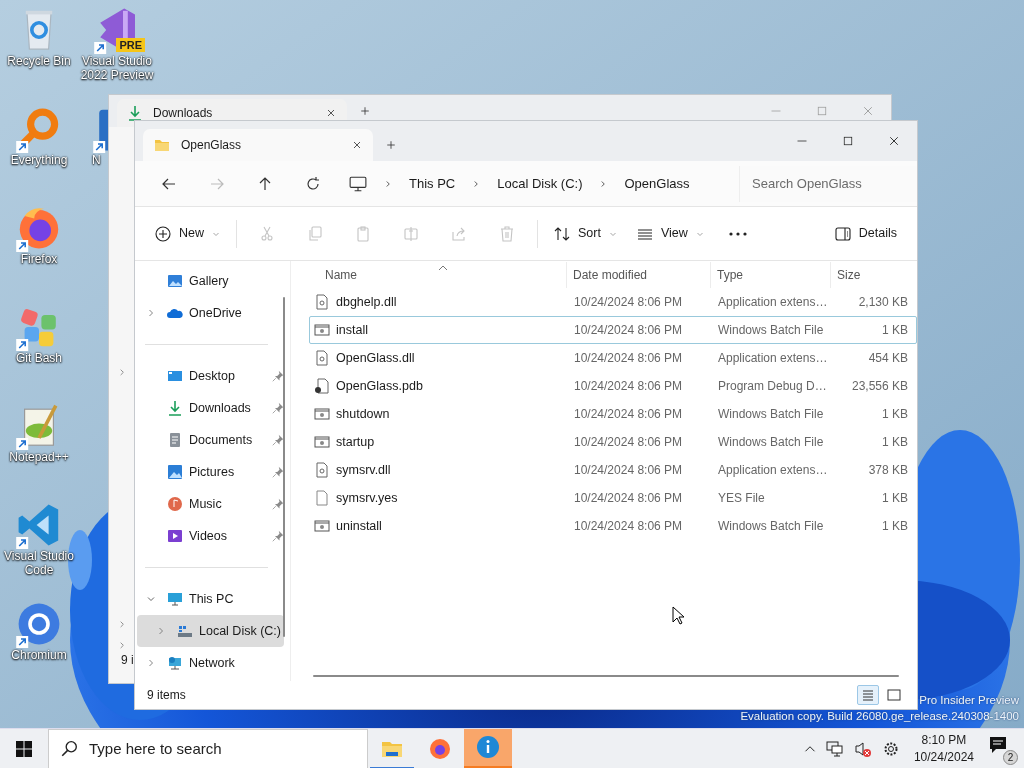 The width and height of the screenshot is (1024, 768). What do you see at coordinates (613, 442) in the screenshot?
I see `file-row: startup 10/24/2024 8:06 PM Windows Batch File 1 KB` at bounding box center [613, 442].